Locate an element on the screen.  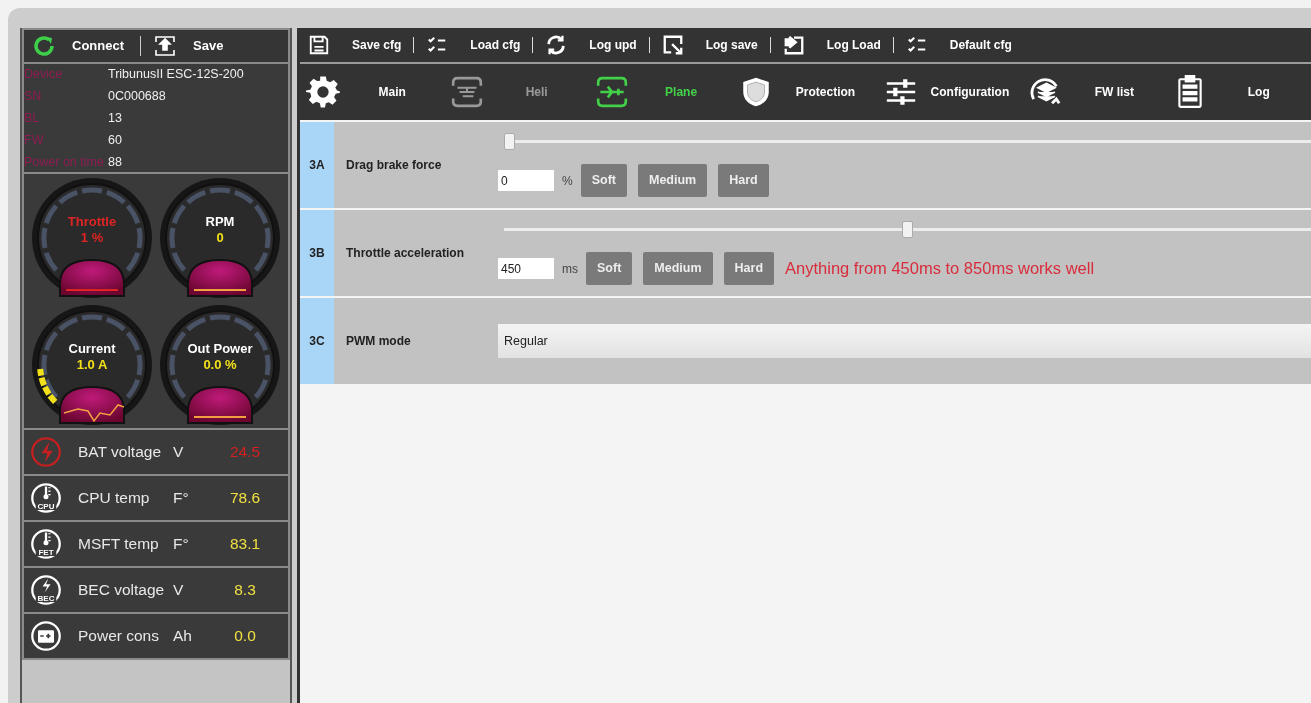
stat-unit: Ah is located at coordinates (183, 636).